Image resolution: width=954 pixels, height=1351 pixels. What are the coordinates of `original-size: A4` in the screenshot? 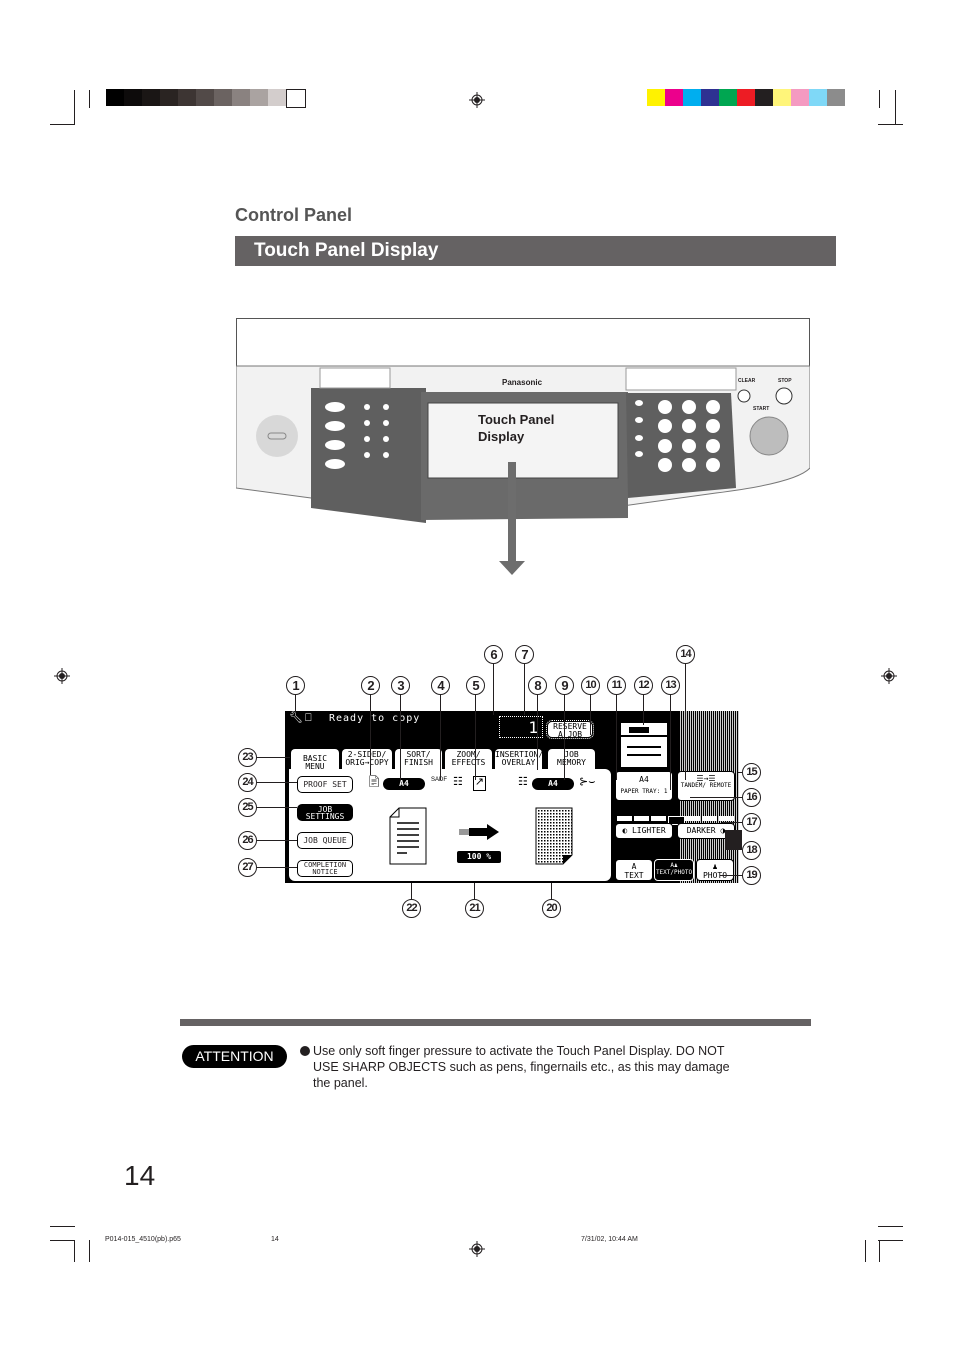 It's located at (404, 784).